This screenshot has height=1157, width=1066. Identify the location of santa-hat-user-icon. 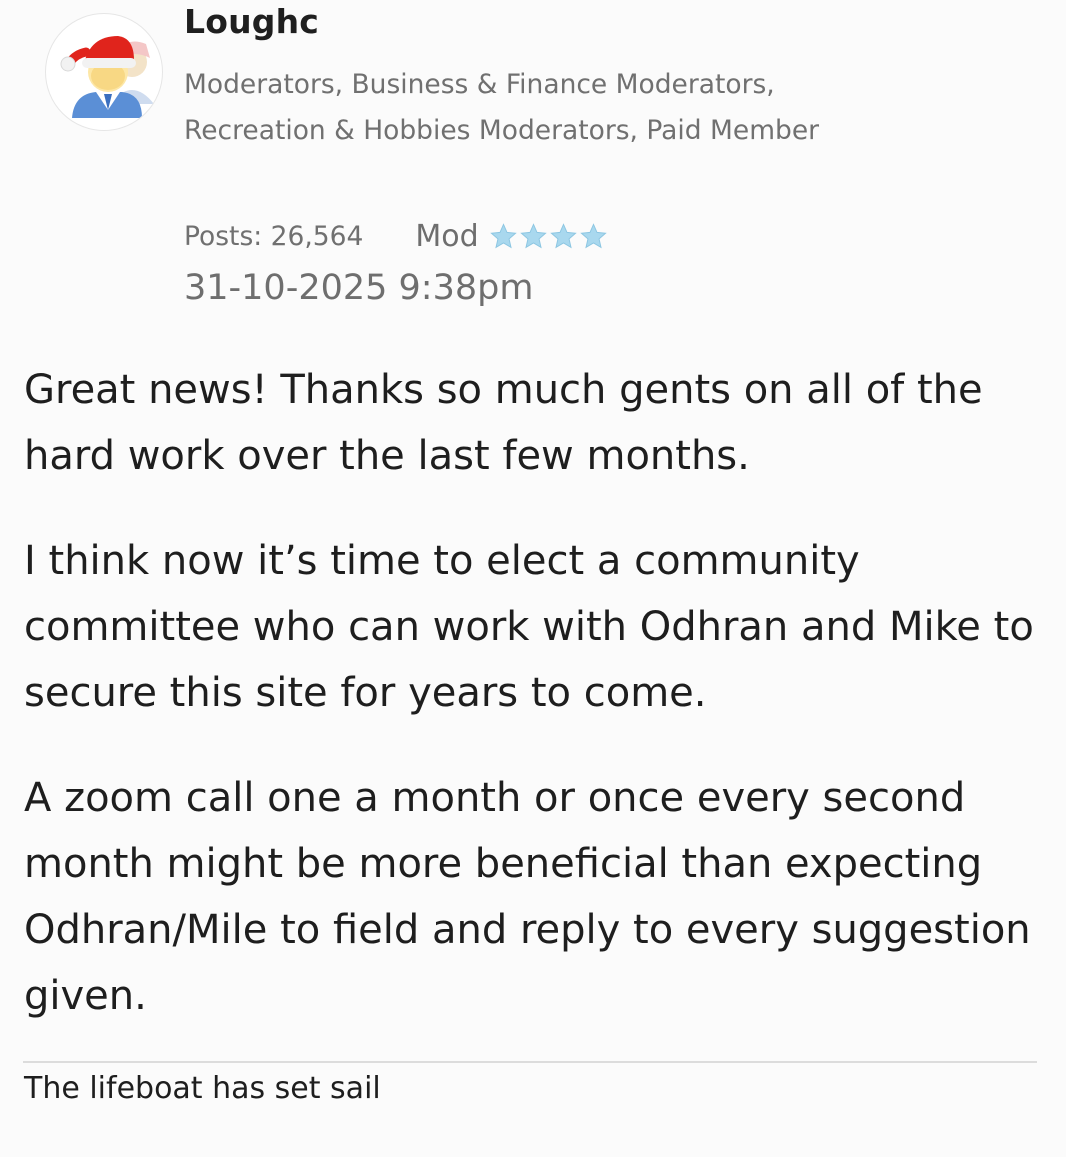
(107, 77).